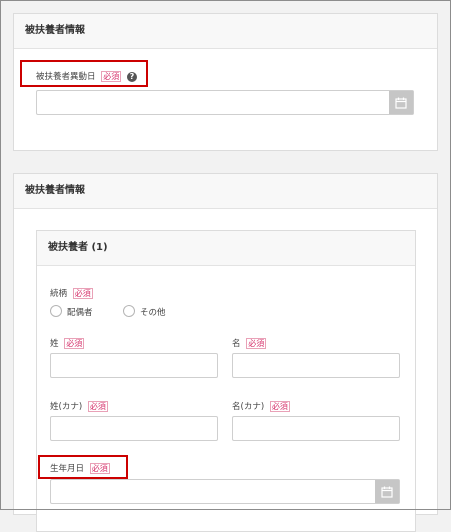 The width and height of the screenshot is (451, 532). Describe the element at coordinates (225, 102) in the screenshot. I see `change-date-input` at that location.